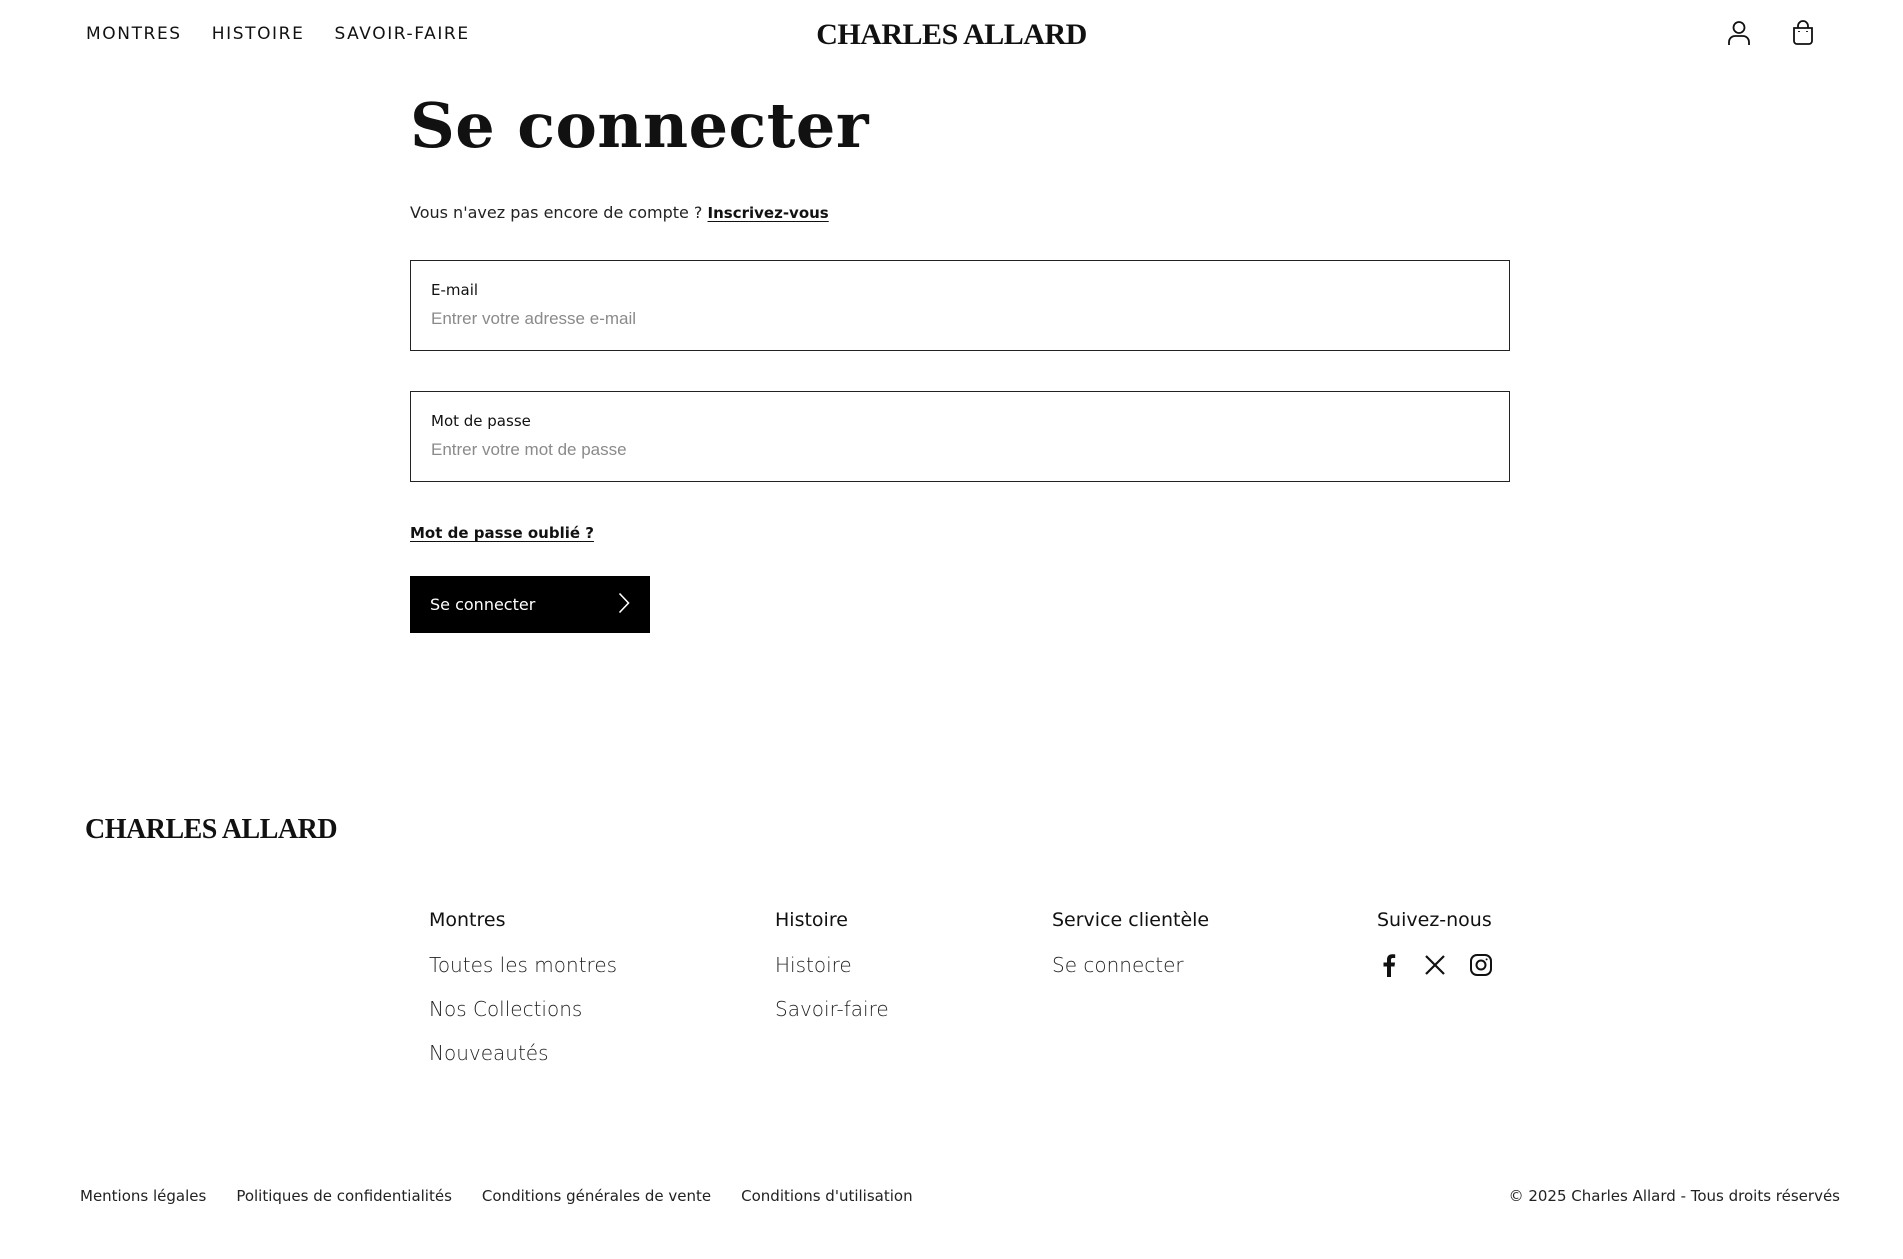  I want to click on footer-link-nos-collections: Nos Collections, so click(523, 1009).